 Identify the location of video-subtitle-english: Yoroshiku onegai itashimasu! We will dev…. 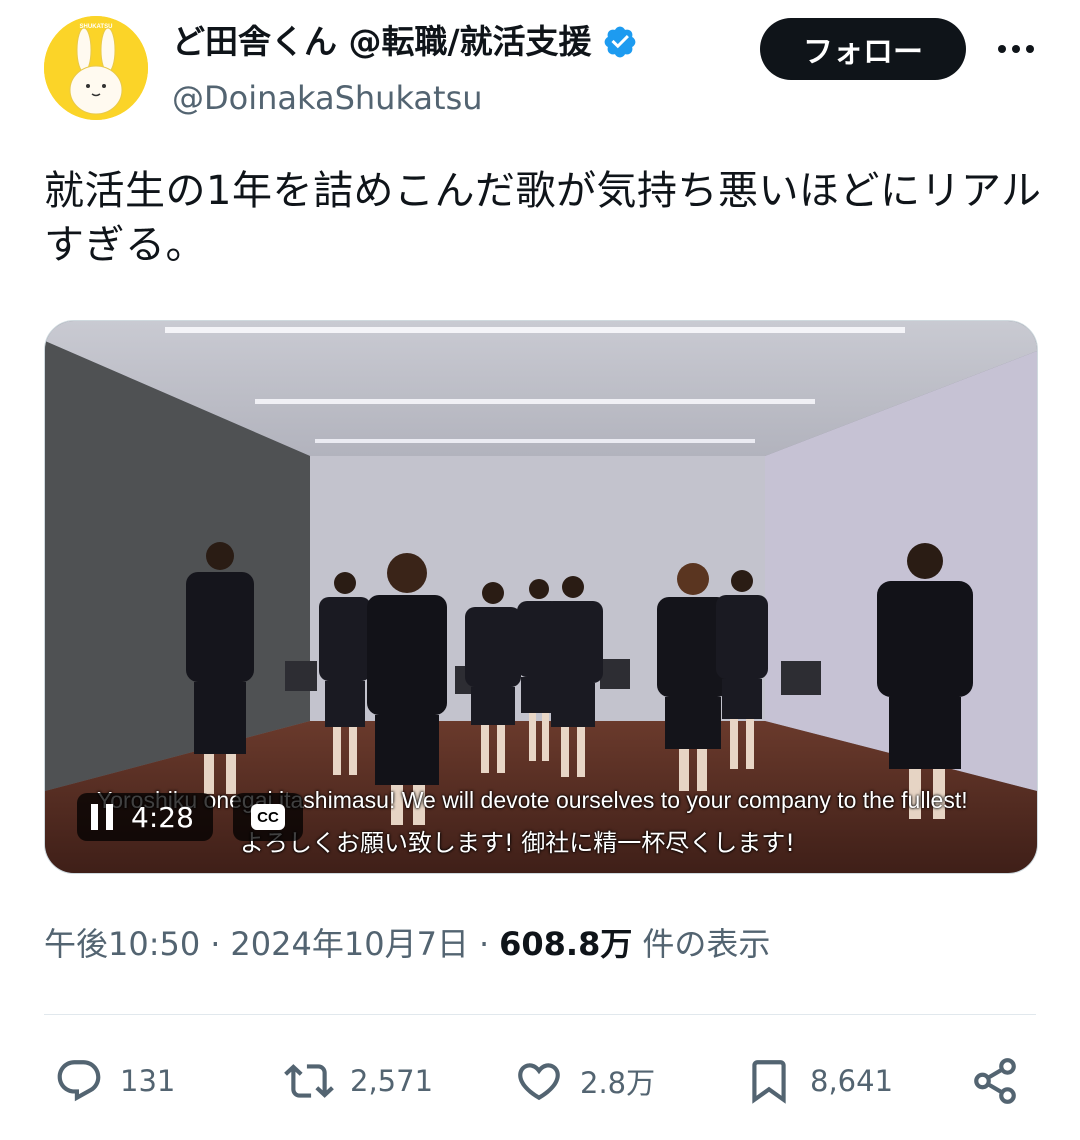
(532, 800).